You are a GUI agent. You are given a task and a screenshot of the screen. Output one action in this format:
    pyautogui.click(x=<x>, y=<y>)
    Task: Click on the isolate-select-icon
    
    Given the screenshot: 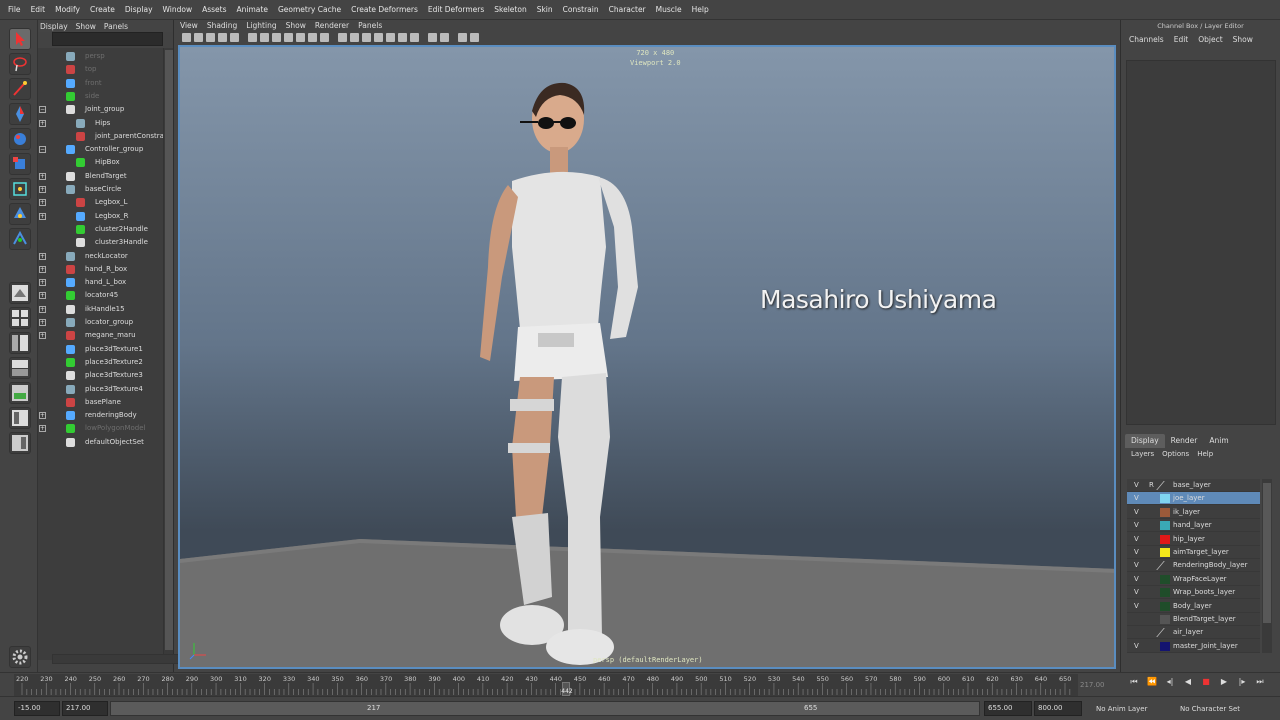 What is the action you would take?
    pyautogui.click(x=432, y=37)
    